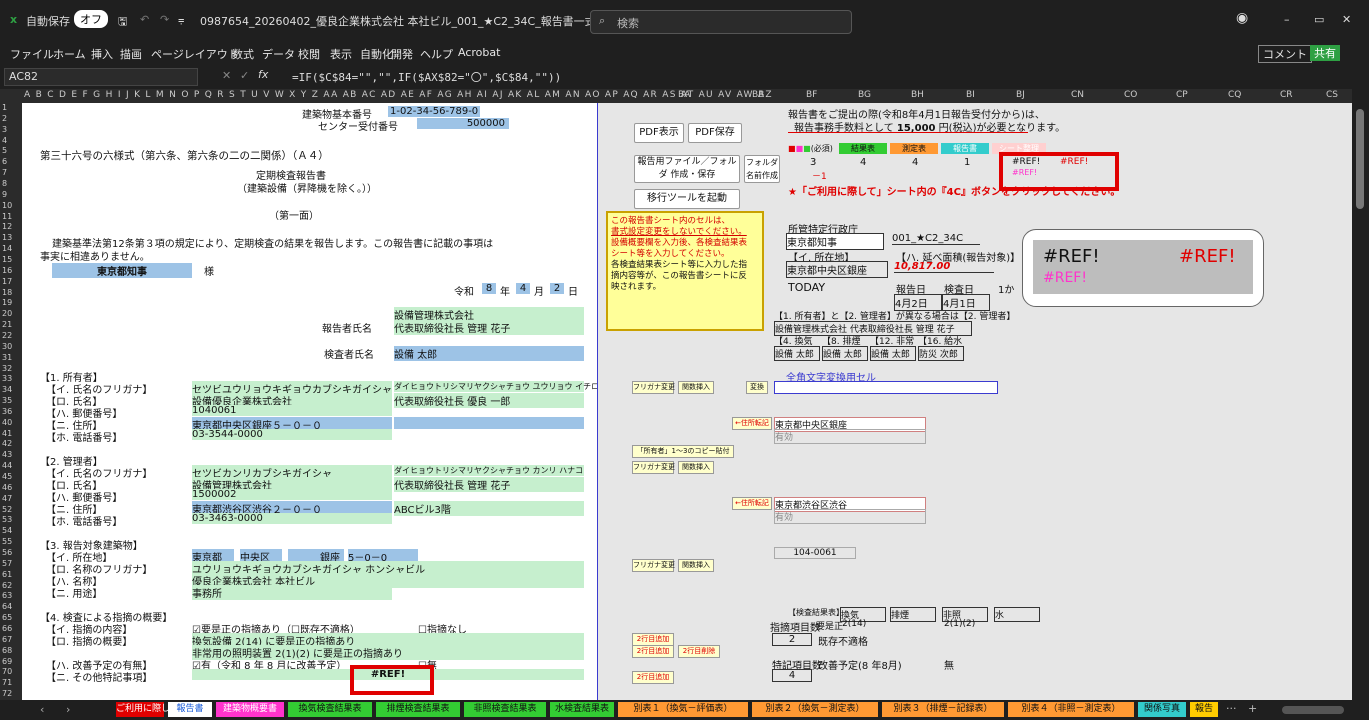 The height and width of the screenshot is (720, 1369). I want to click on owner-zip: 1040061, so click(292, 410).